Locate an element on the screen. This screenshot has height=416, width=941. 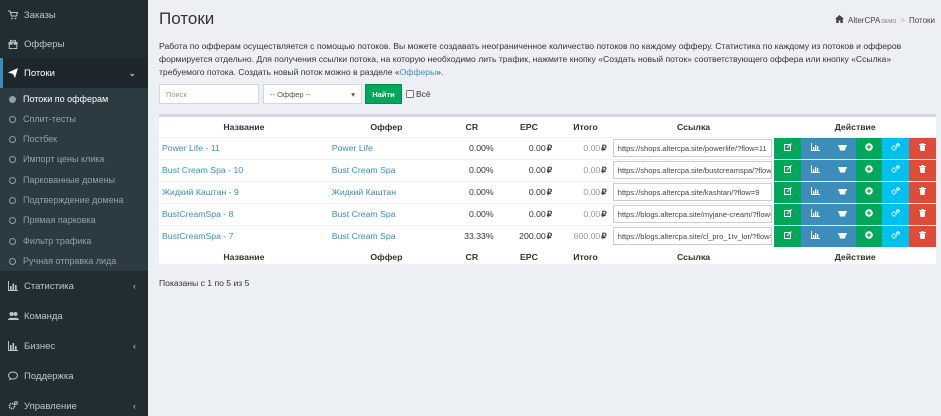
sidebar-item-management: Управление ‹ is located at coordinates (74, 403).